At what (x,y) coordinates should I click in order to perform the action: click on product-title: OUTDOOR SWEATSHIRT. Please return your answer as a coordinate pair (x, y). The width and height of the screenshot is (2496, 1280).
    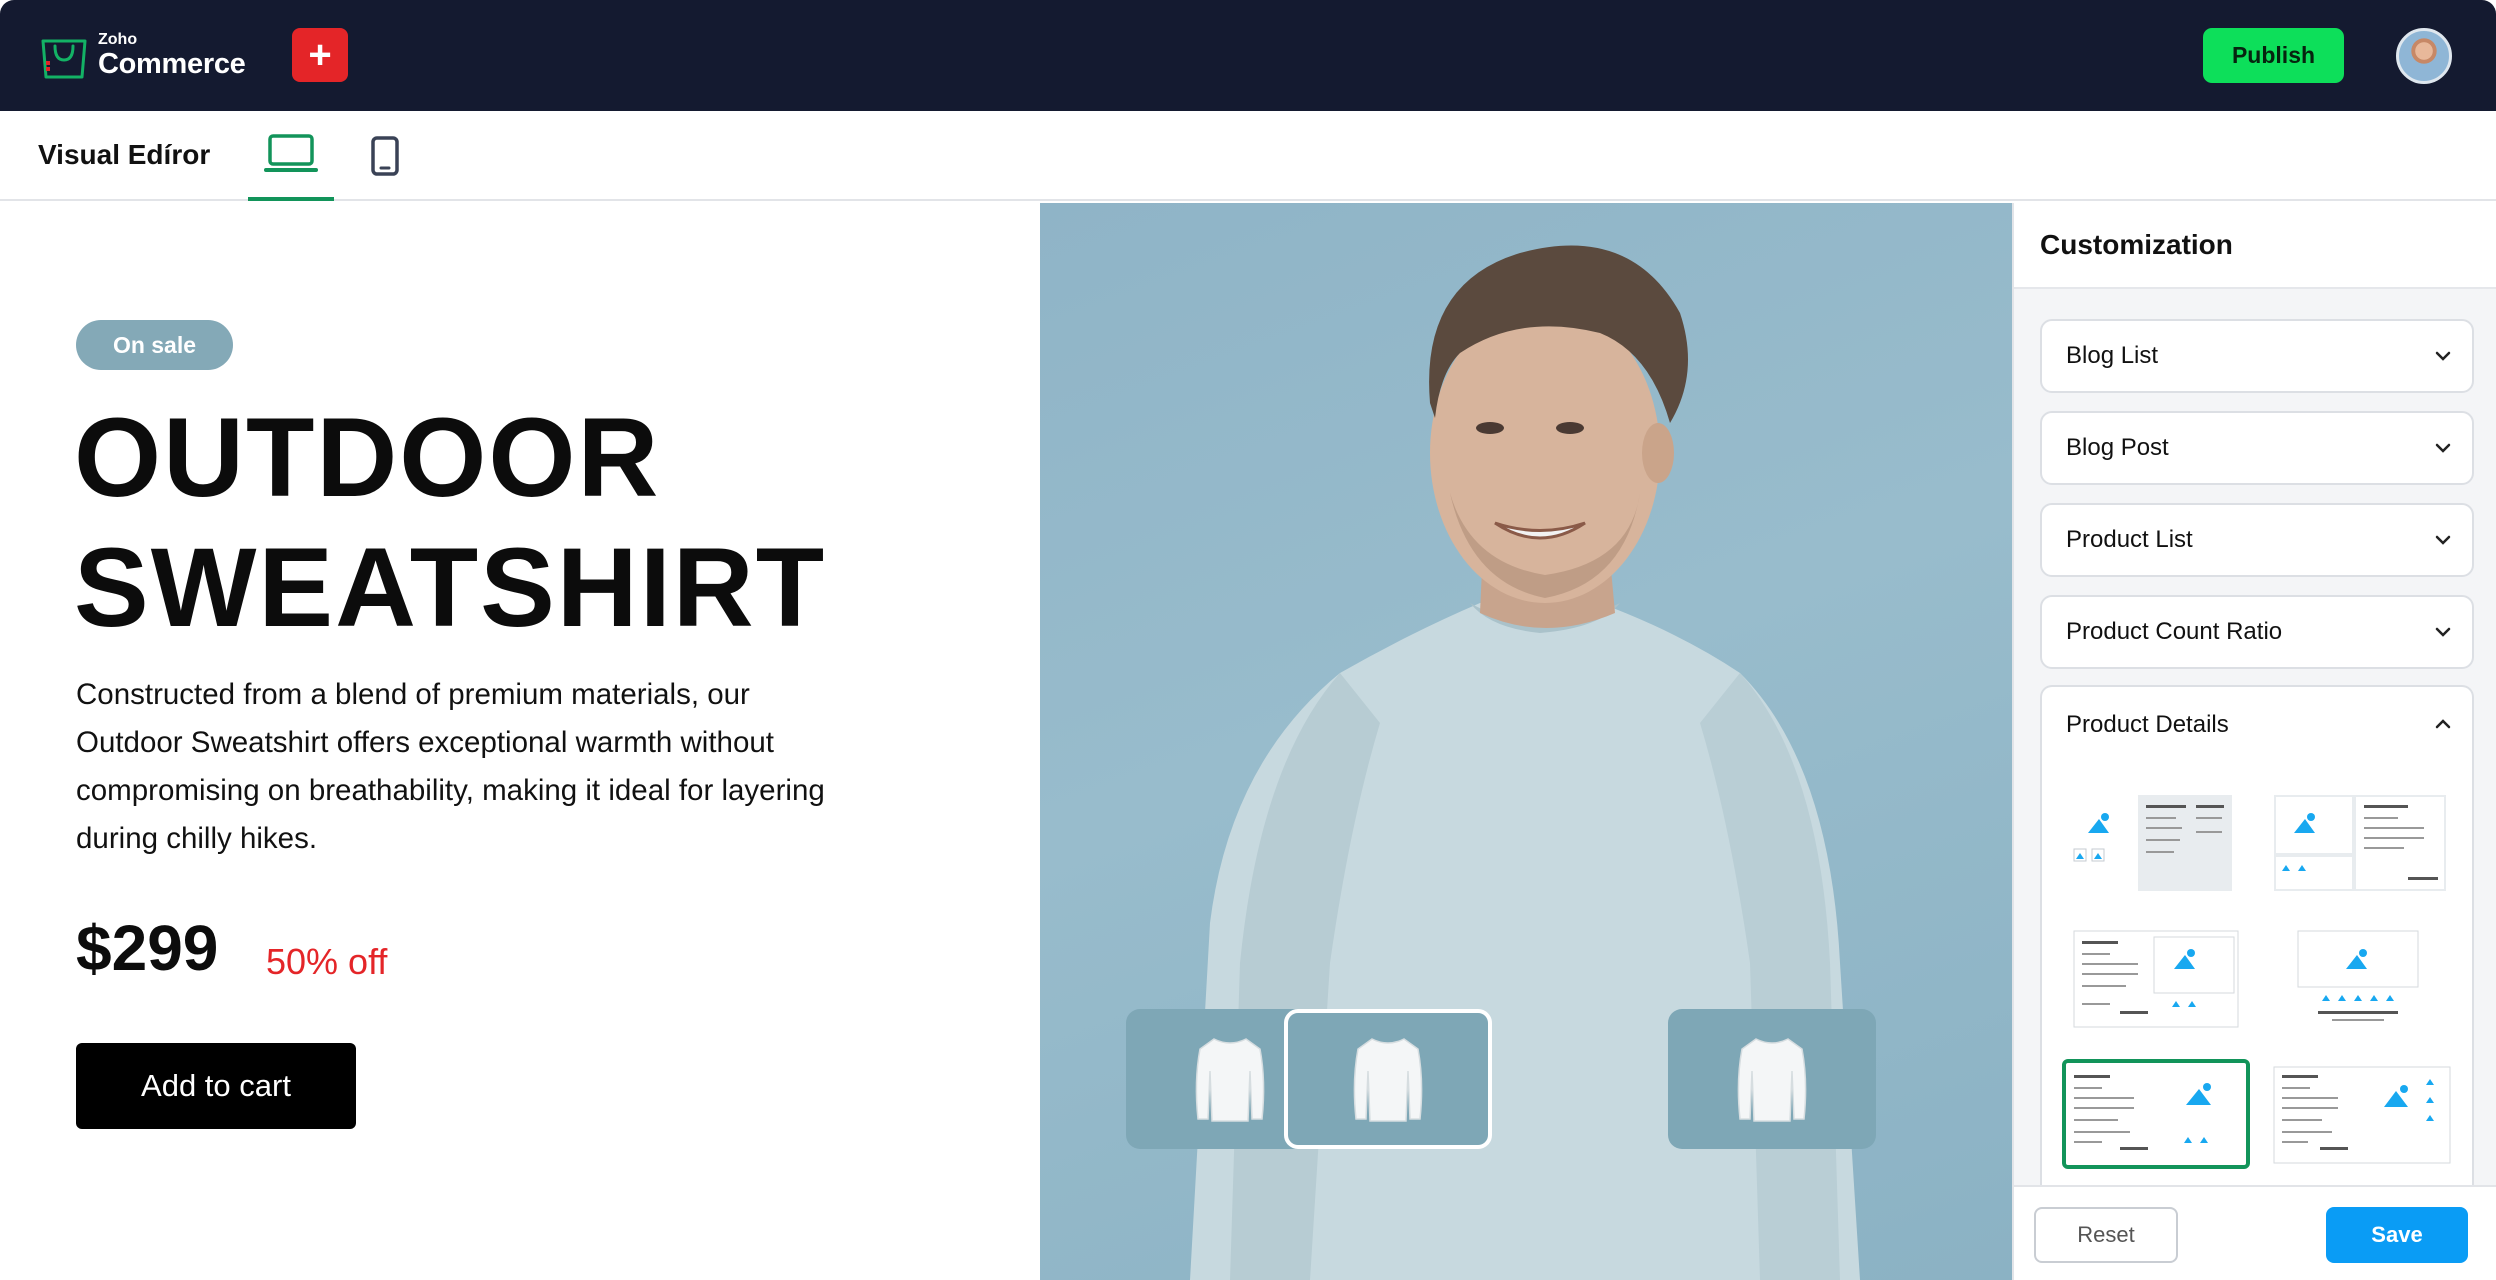
    Looking at the image, I should click on (450, 523).